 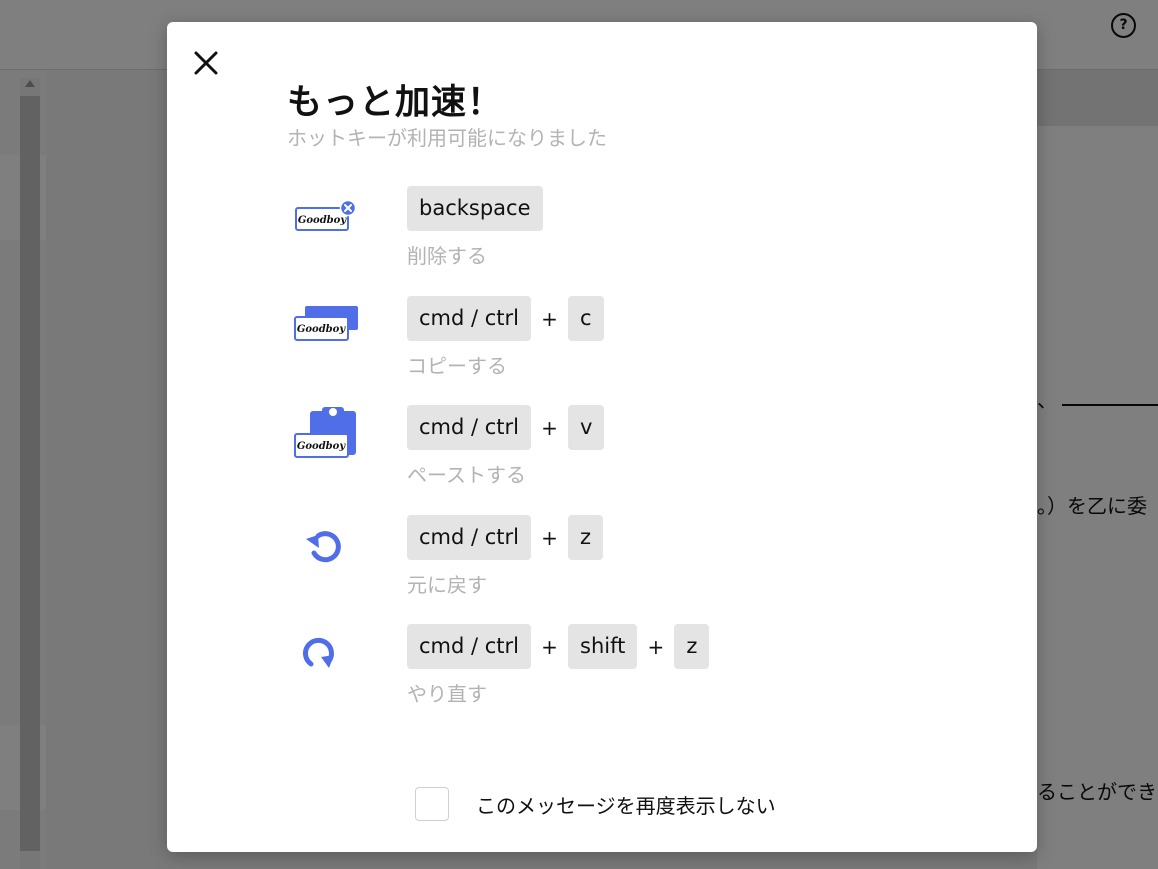 I want to click on dont-show-again-checkbox, so click(x=432, y=804).